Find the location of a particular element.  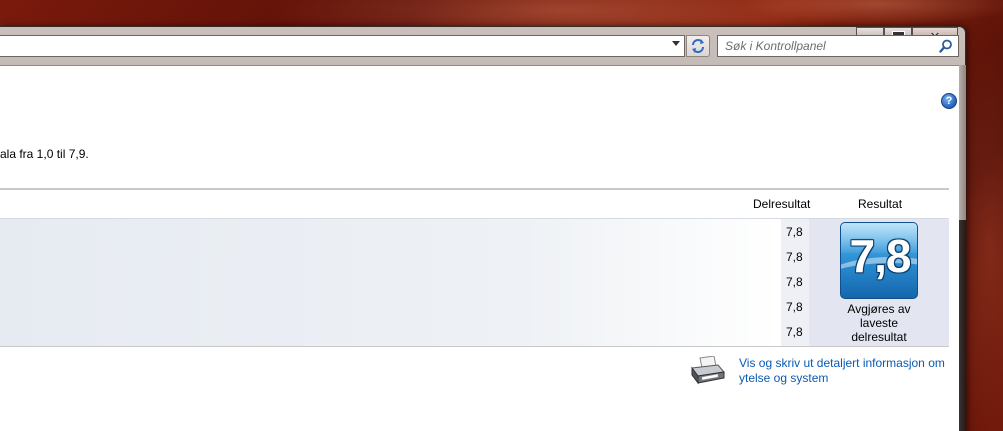

score-scale-text: ala fra 1,0 til 7,9. is located at coordinates (44, 154).